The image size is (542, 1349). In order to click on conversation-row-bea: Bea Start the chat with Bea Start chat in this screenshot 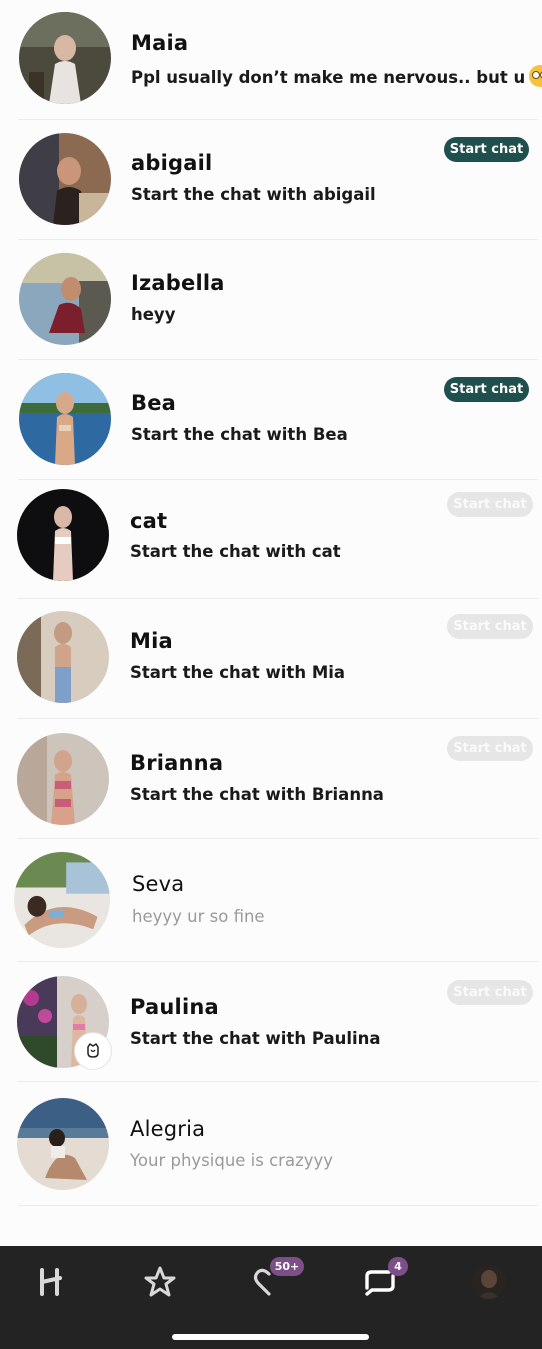, I will do `click(271, 420)`.